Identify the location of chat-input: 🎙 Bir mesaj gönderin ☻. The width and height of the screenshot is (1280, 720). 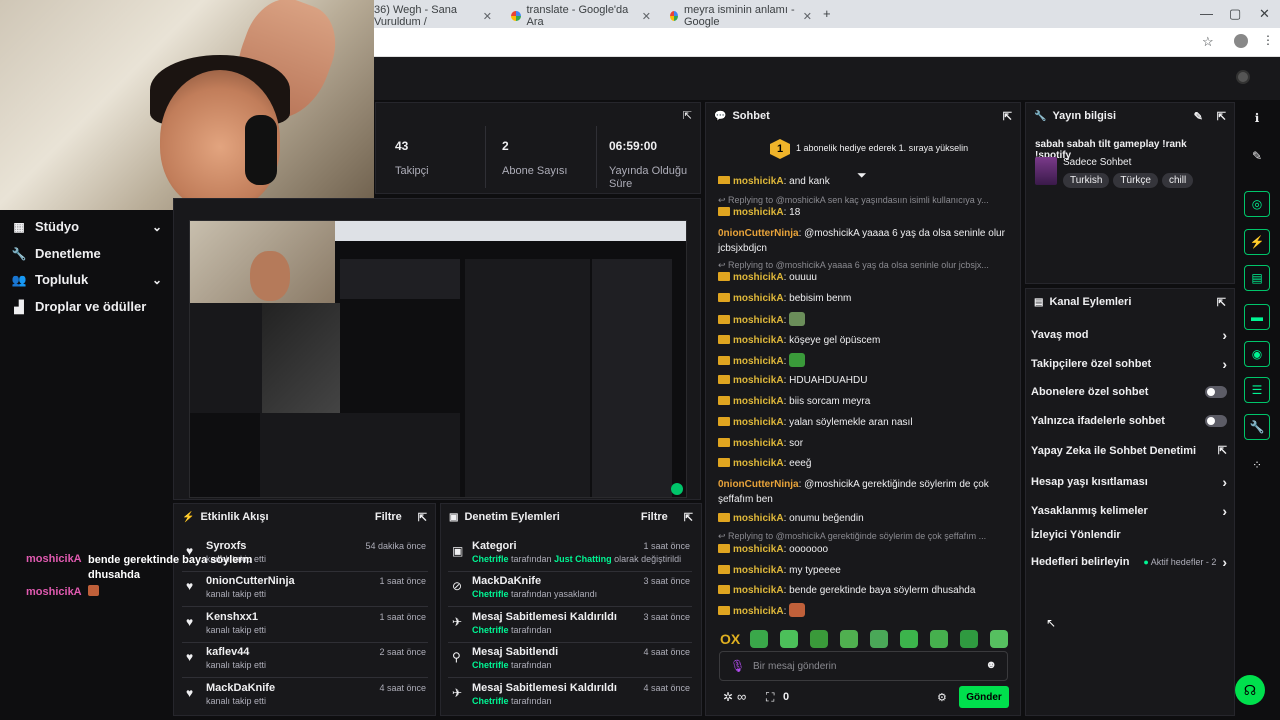
(863, 666).